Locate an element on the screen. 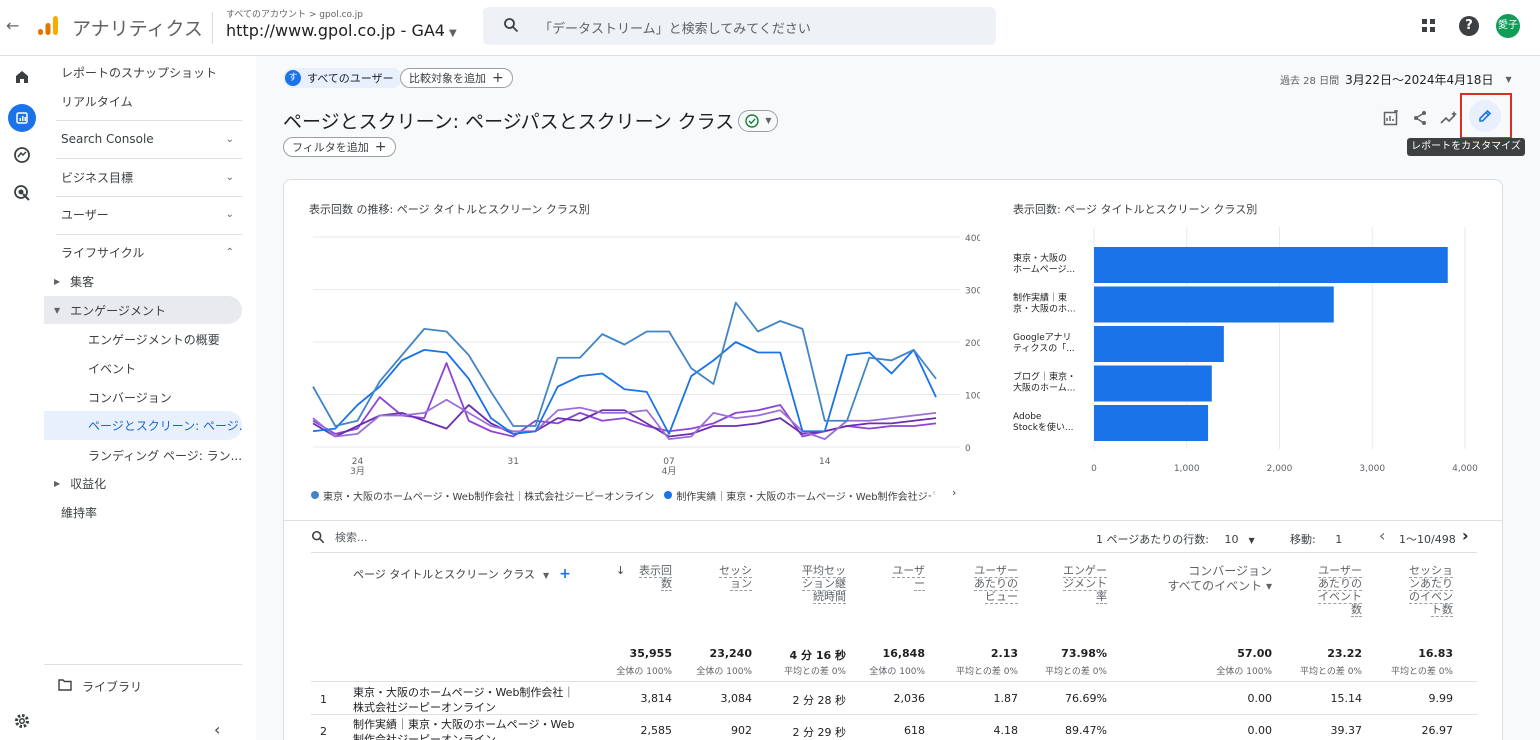  row-name-line: 制作会社ジーピーオンライン is located at coordinates (424, 735).